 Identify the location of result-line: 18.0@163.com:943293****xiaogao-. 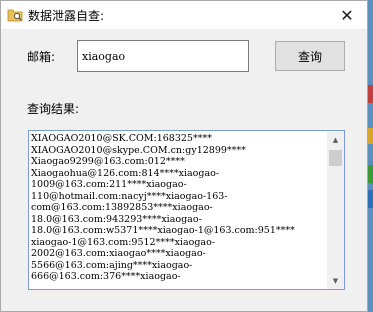
(116, 219).